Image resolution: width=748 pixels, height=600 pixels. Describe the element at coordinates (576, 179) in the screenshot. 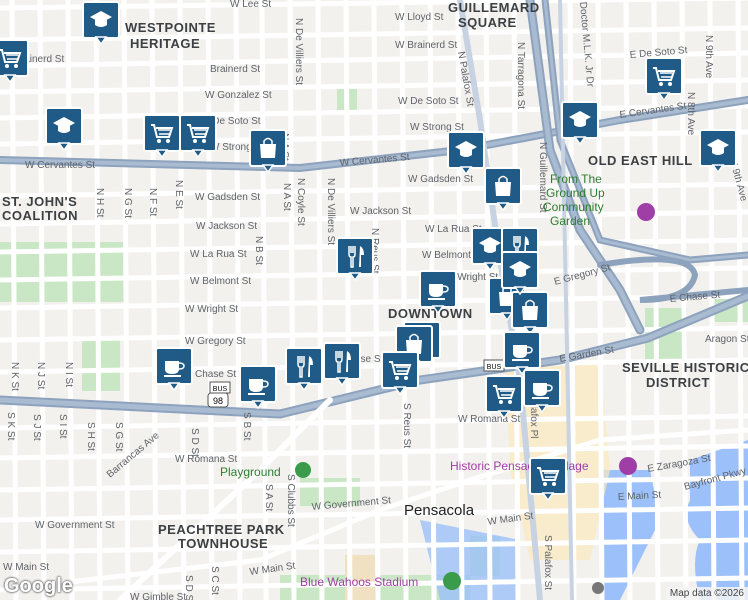

I see `poi-ground-up-1: From The` at that location.